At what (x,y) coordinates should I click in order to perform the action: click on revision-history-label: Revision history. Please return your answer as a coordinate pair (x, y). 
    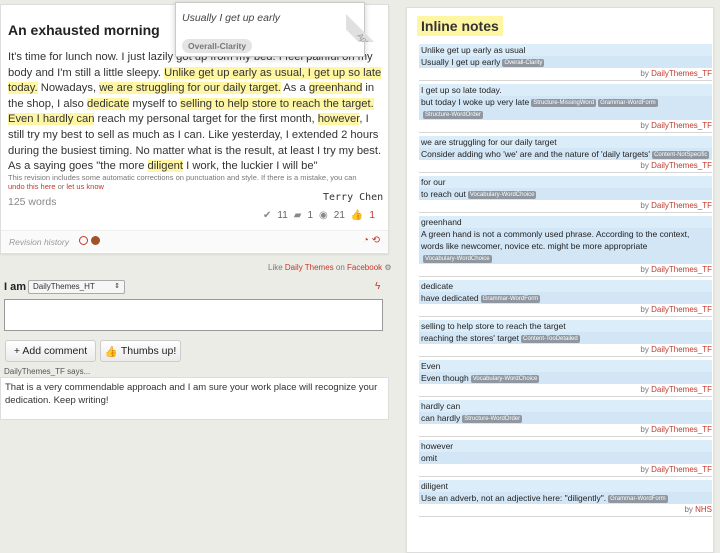
    Looking at the image, I should click on (39, 242).